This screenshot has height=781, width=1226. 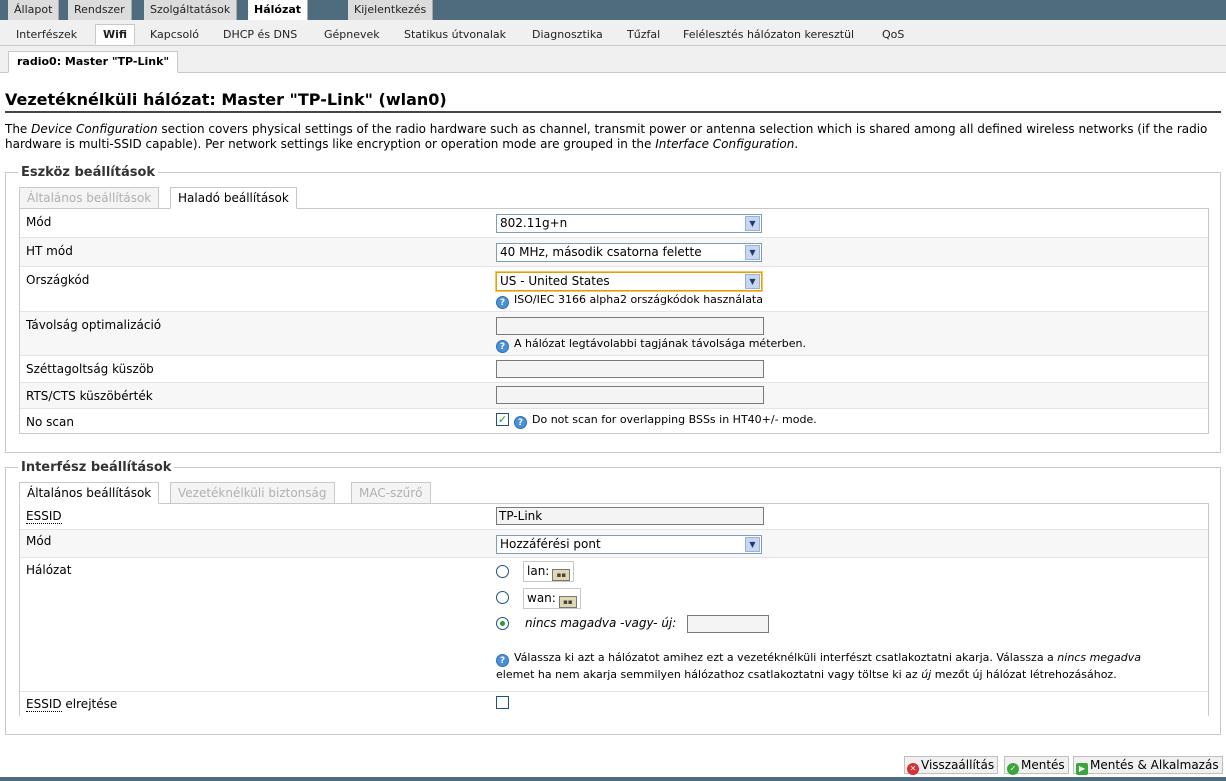 What do you see at coordinates (93, 62) in the screenshot?
I see `radio-tab: radio0: Master "TP-Link"` at bounding box center [93, 62].